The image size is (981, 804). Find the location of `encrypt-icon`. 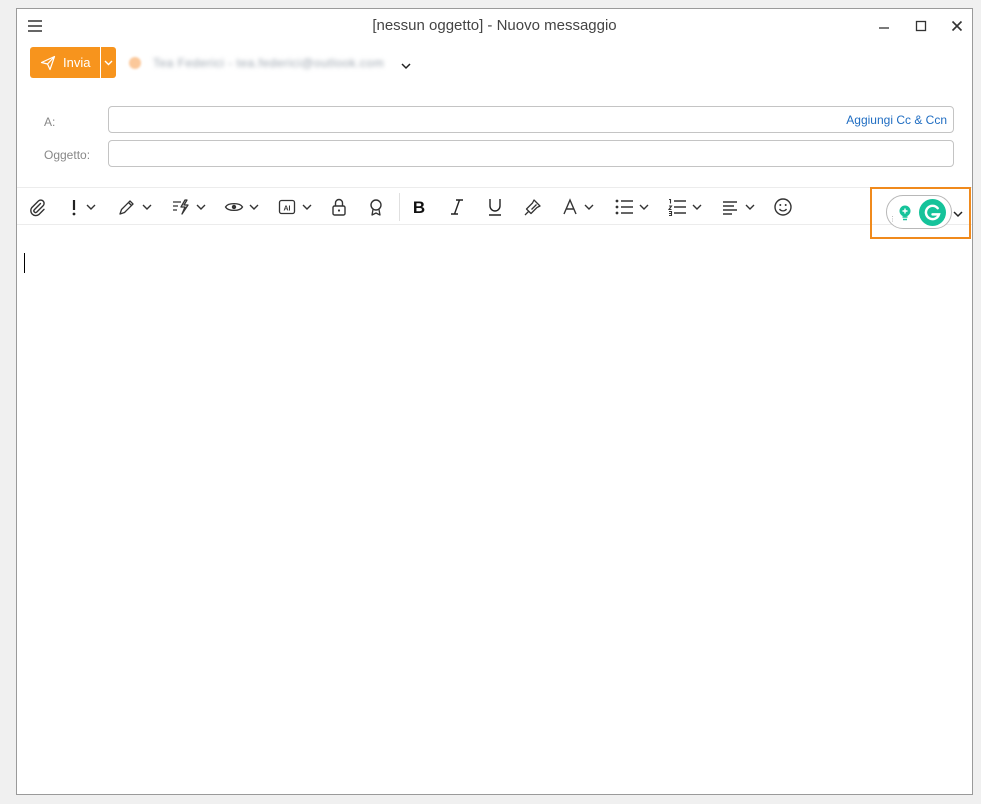

encrypt-icon is located at coordinates (339, 207).